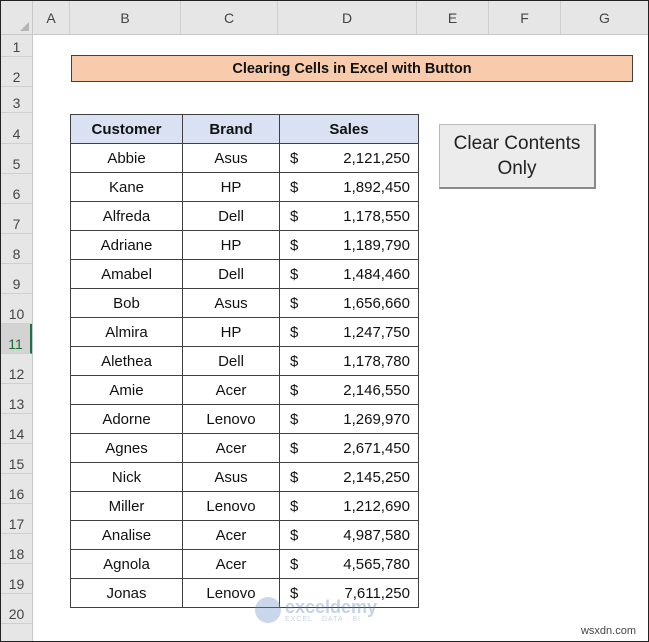  Describe the element at coordinates (604, 17) in the screenshot. I see `column-header-g: G` at that location.